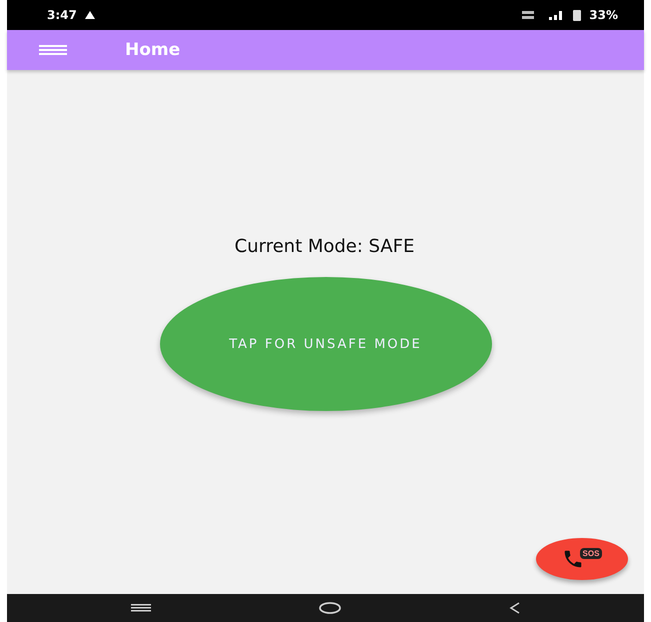  Describe the element at coordinates (582, 559) in the screenshot. I see `sos-button: SOS` at that location.